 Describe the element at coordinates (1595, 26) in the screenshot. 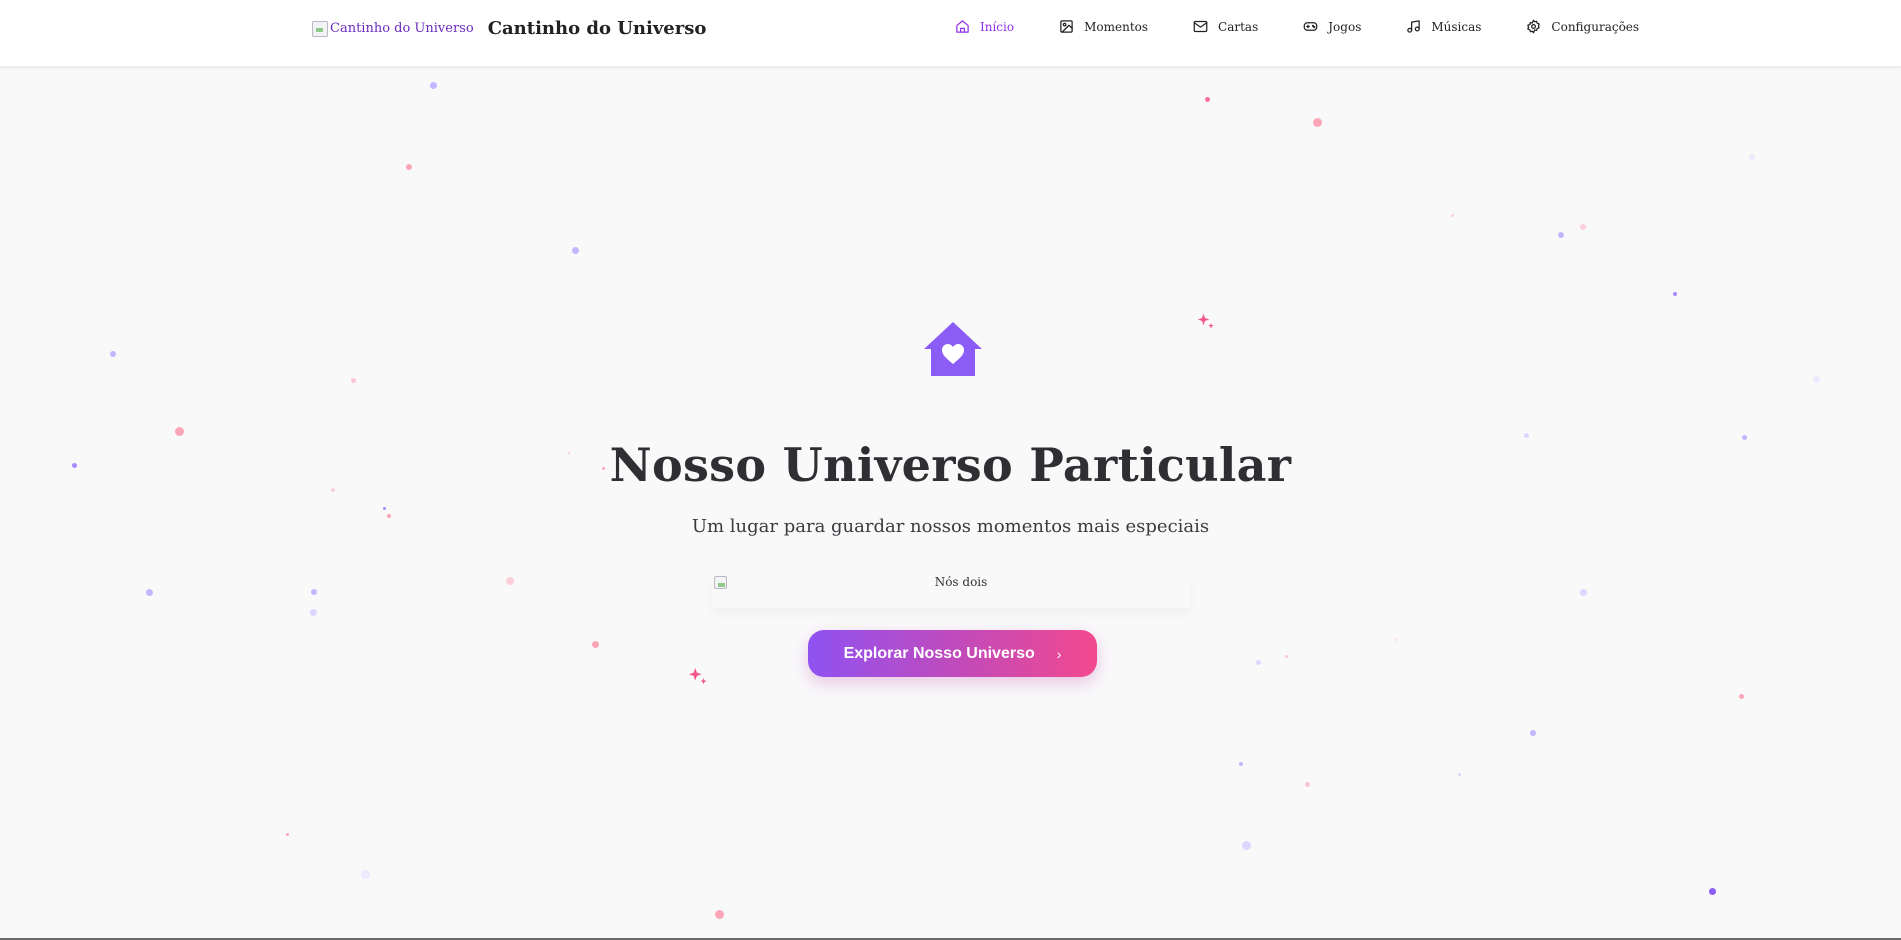

I see `nav-label: Configurações` at that location.